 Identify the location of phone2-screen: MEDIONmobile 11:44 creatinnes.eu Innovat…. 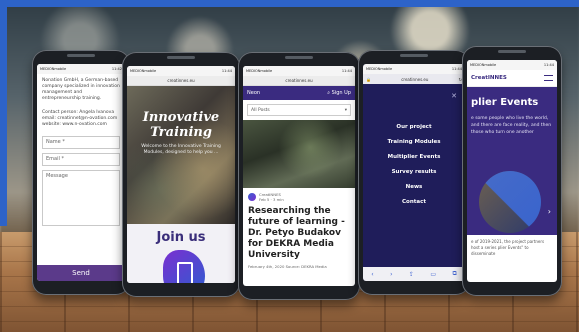
(181, 174).